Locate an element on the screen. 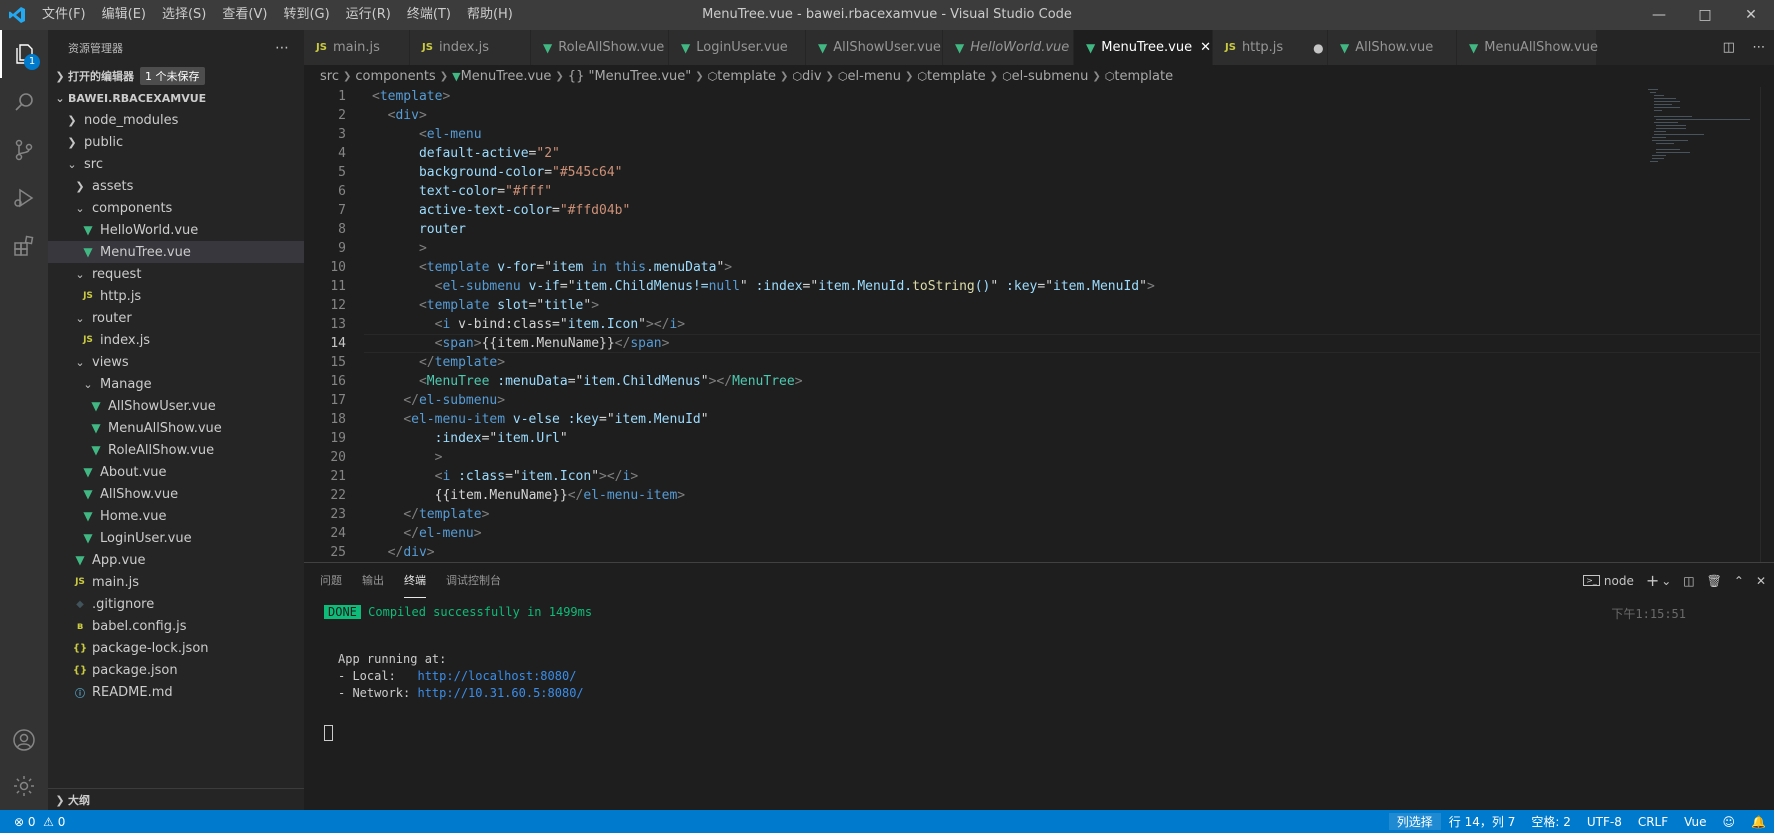 This screenshot has height=833, width=1774. breadcrumb-item: el-submenu is located at coordinates (1050, 76).